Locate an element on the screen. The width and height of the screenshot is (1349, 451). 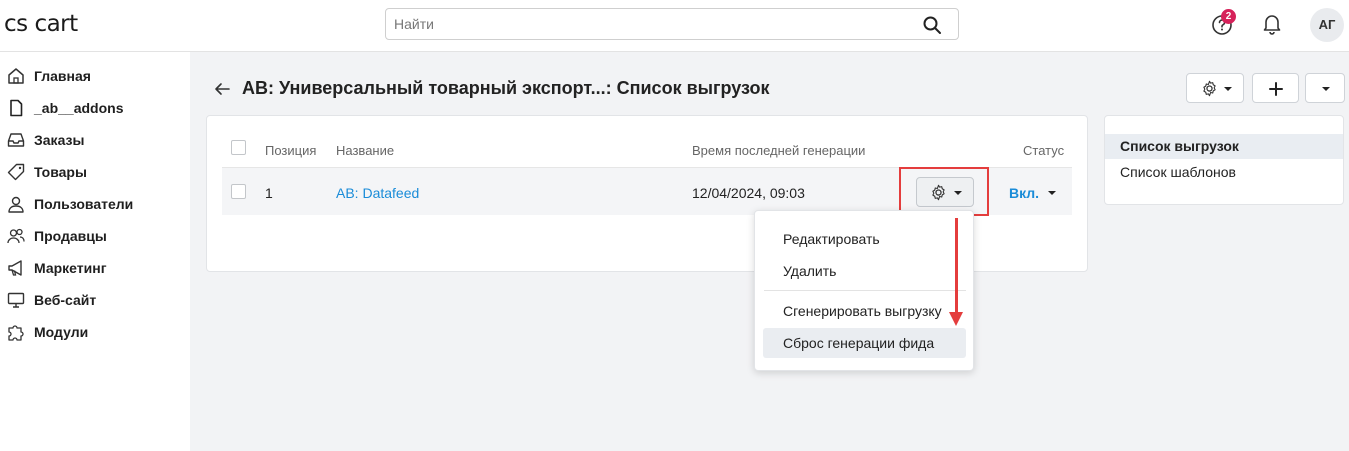
select-all-checkbox is located at coordinates (238, 147).